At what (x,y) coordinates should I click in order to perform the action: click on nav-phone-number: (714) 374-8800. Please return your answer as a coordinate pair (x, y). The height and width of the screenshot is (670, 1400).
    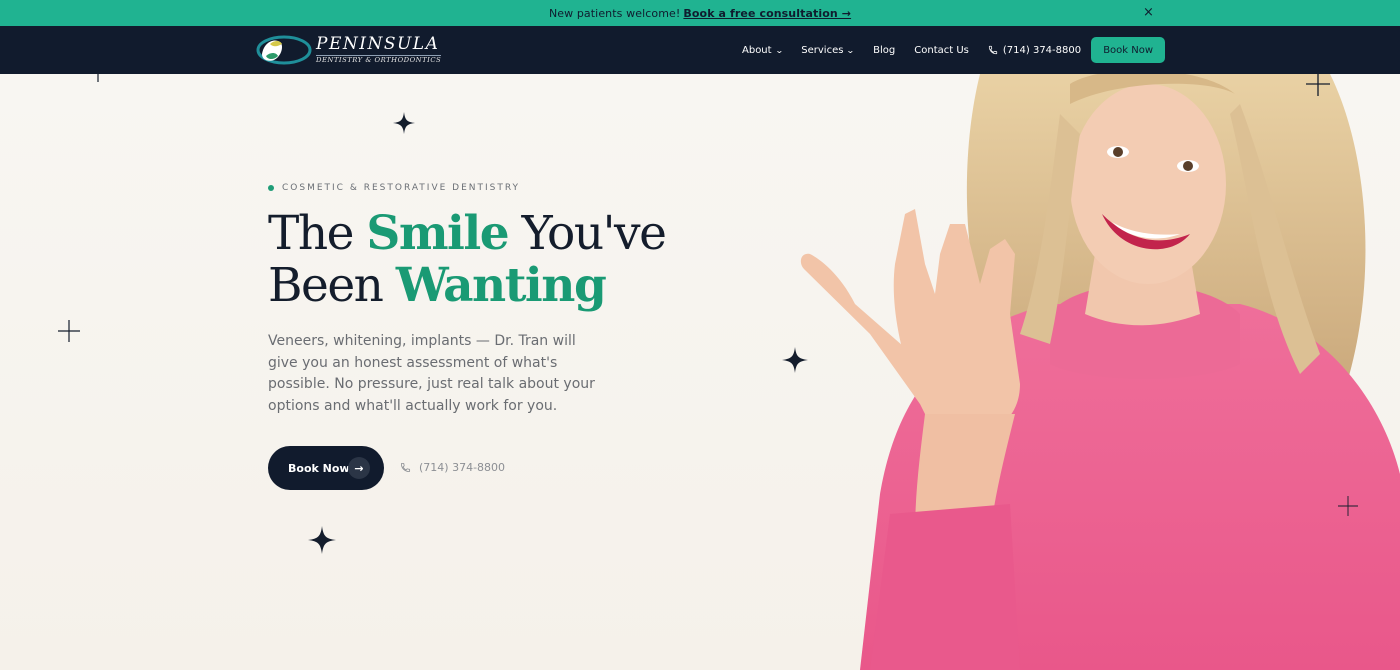
    Looking at the image, I should click on (1042, 50).